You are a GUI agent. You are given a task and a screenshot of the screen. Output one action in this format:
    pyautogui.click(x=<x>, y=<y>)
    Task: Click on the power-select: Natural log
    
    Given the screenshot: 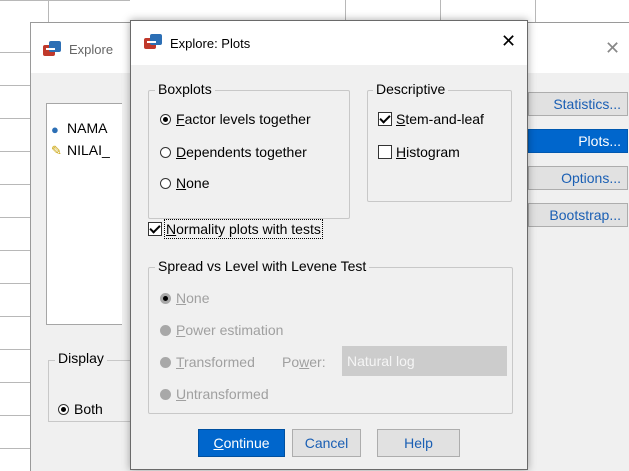 What is the action you would take?
    pyautogui.click(x=424, y=361)
    